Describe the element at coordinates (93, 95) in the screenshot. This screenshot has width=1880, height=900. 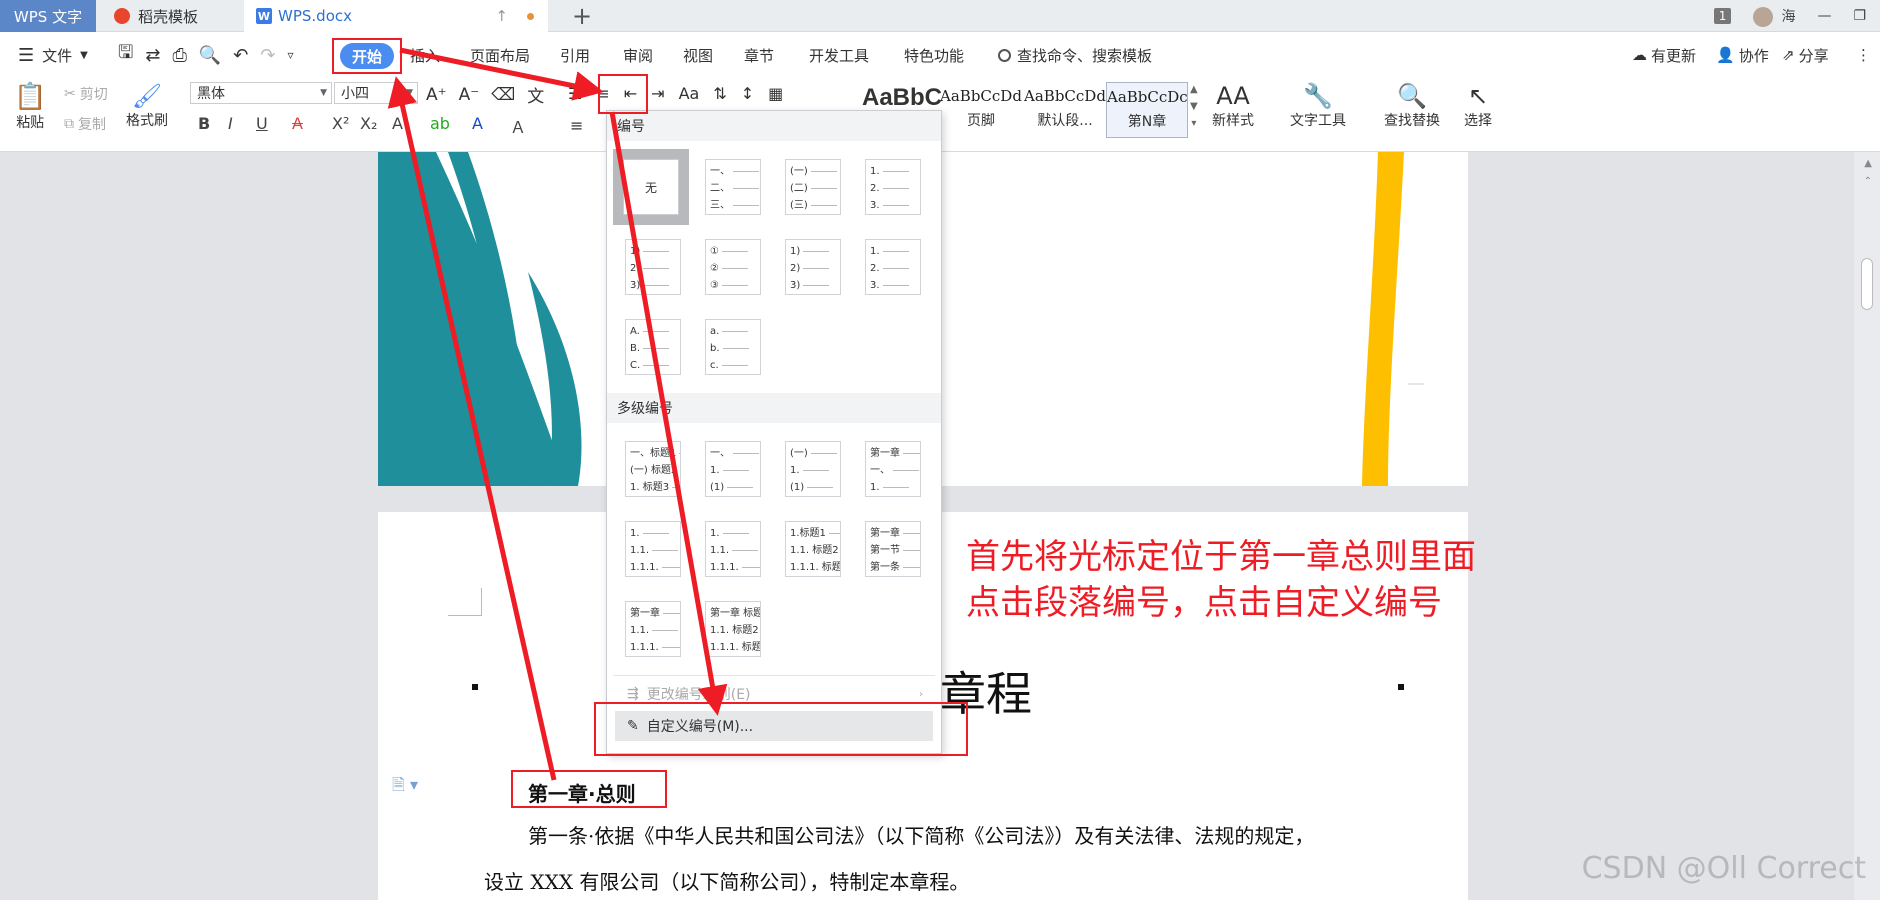
I see `cut-label: 剪切` at that location.